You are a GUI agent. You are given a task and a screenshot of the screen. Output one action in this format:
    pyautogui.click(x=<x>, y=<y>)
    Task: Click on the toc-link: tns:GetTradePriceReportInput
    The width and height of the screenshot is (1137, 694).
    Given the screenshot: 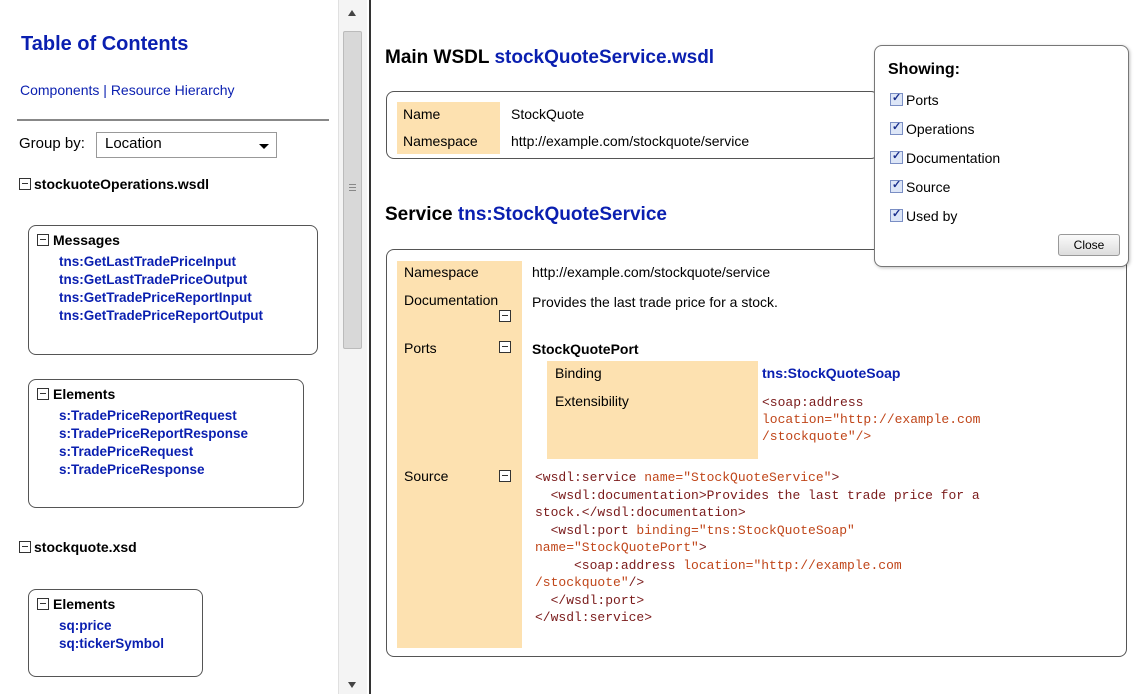 What is the action you would take?
    pyautogui.click(x=173, y=298)
    